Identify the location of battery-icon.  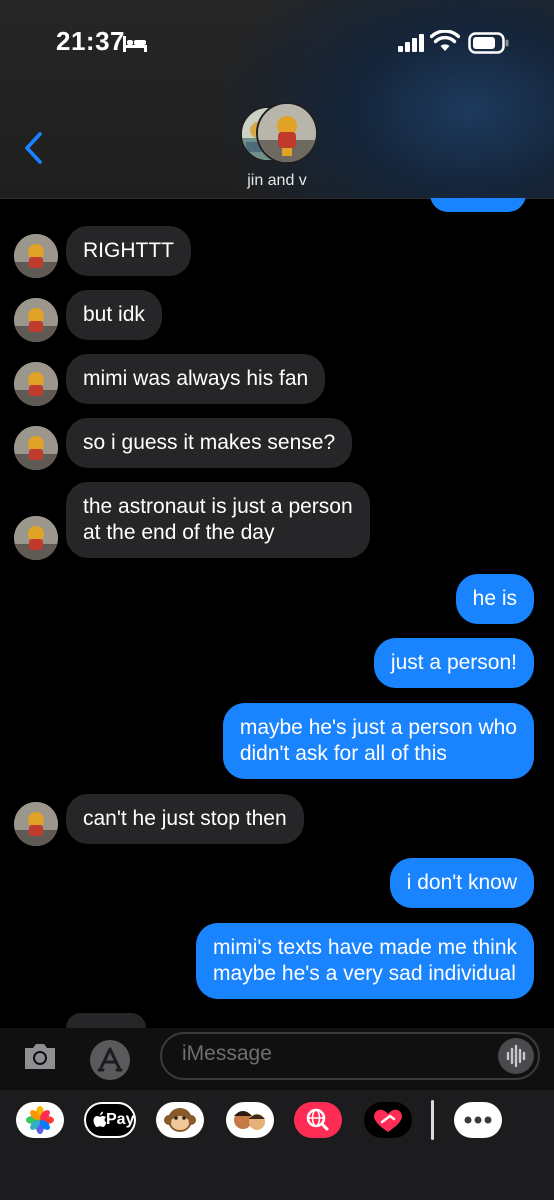
(488, 43).